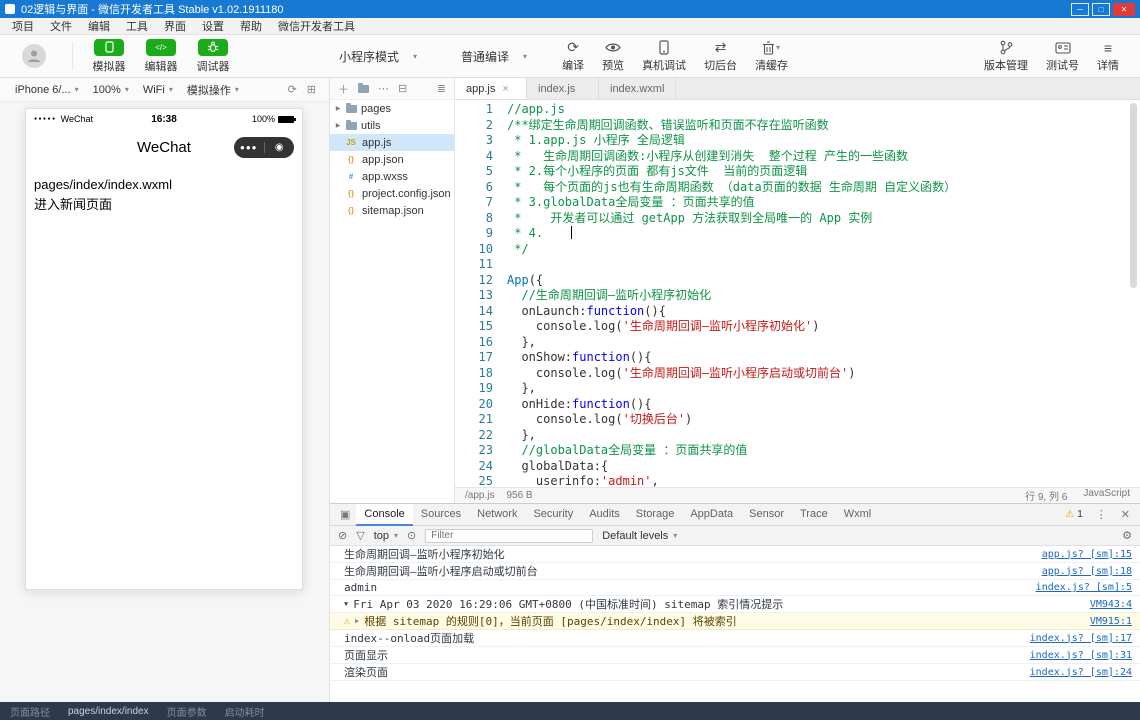  What do you see at coordinates (1106, 495) in the screenshot?
I see `language-indicator: JavaScript` at bounding box center [1106, 495].